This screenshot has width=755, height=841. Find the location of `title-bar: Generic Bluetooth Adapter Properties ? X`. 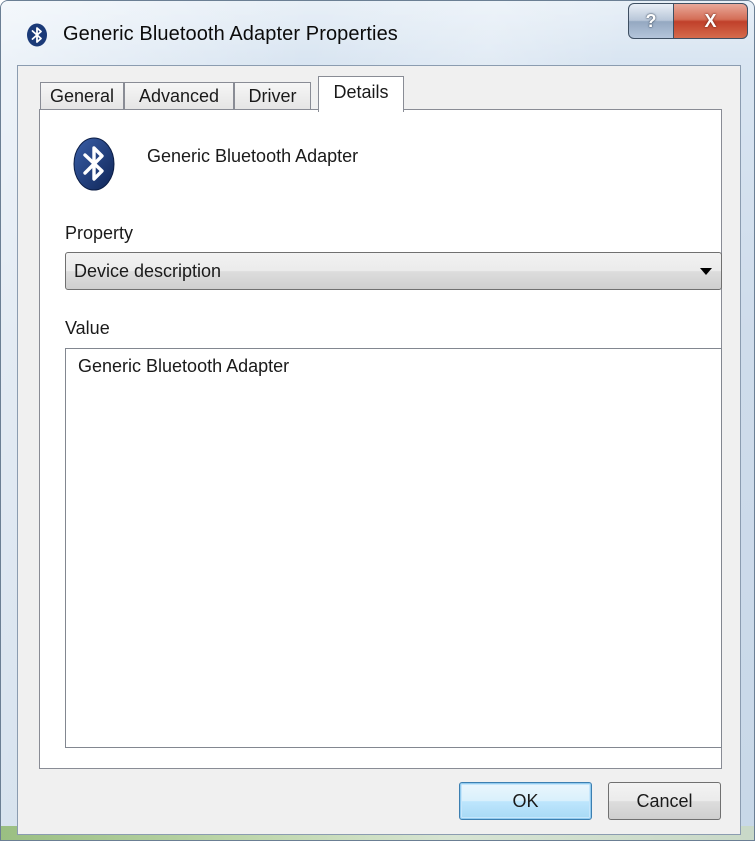

title-bar: Generic Bluetooth Adapter Properties ? X is located at coordinates (377, 33).